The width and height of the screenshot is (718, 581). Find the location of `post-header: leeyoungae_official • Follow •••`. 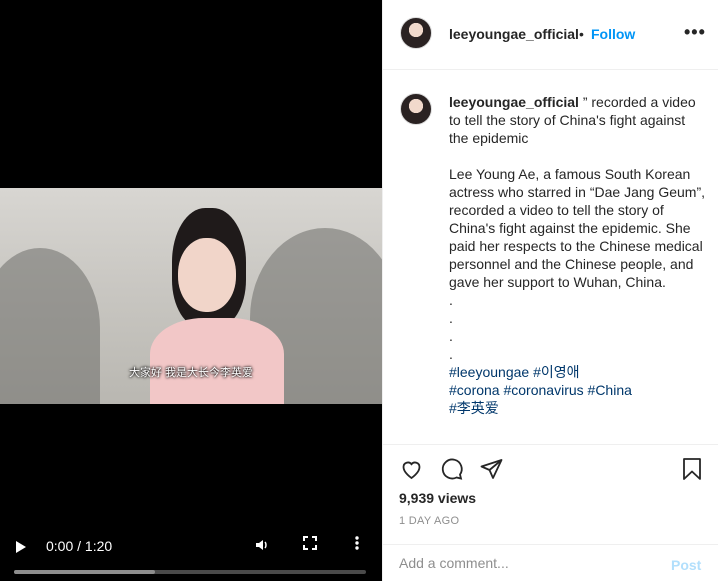

post-header: leeyoungae_official • Follow ••• is located at coordinates (550, 35).